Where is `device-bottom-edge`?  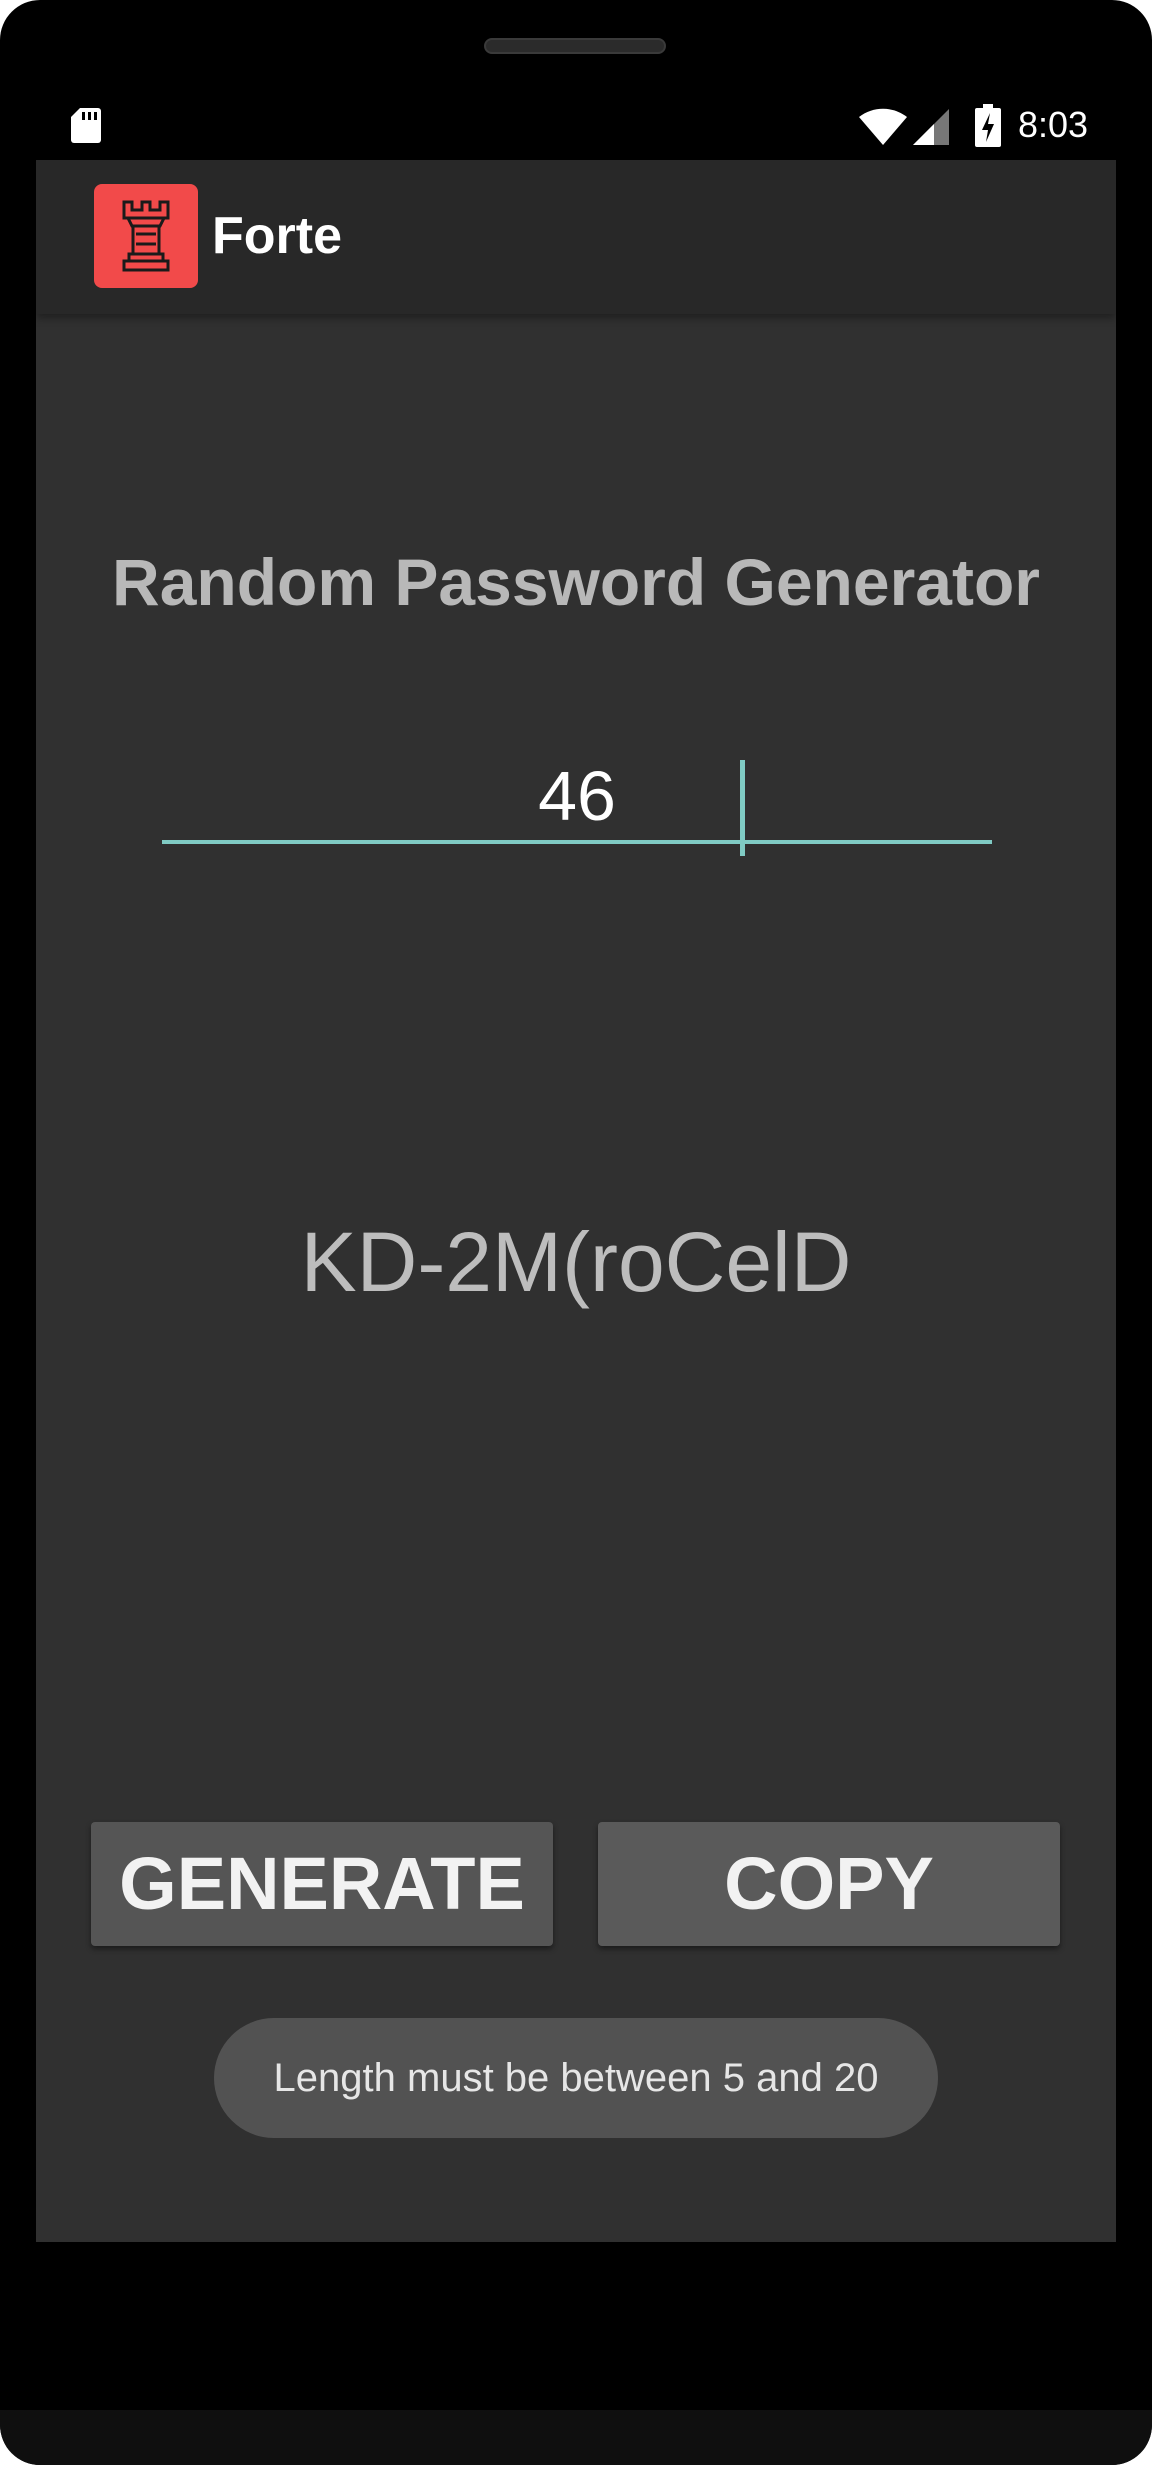
device-bottom-edge is located at coordinates (576, 2437).